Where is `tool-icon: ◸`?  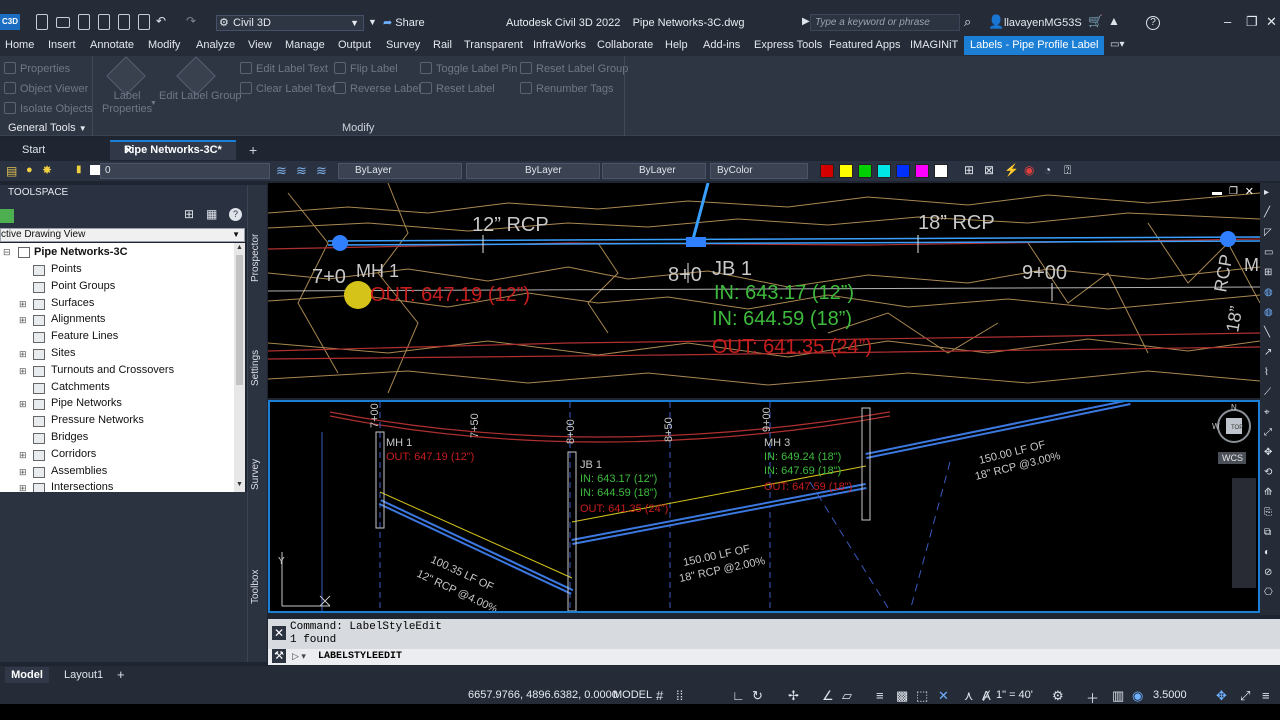 tool-icon: ◸ is located at coordinates (1268, 232).